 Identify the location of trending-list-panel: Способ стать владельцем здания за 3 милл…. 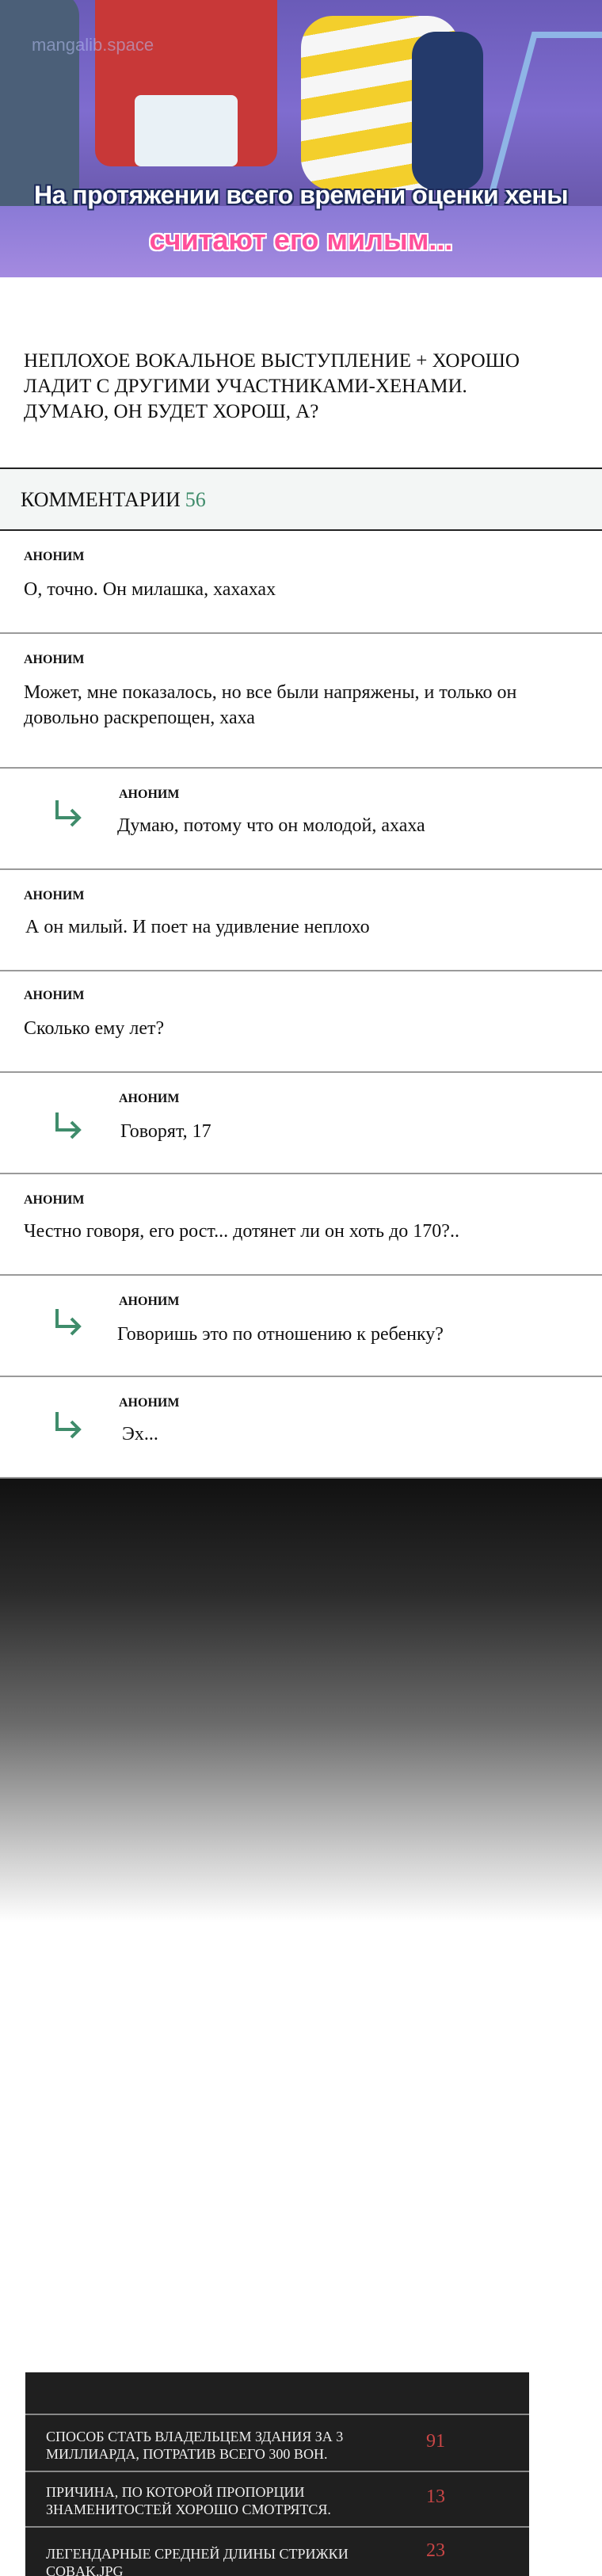
(277, 2474).